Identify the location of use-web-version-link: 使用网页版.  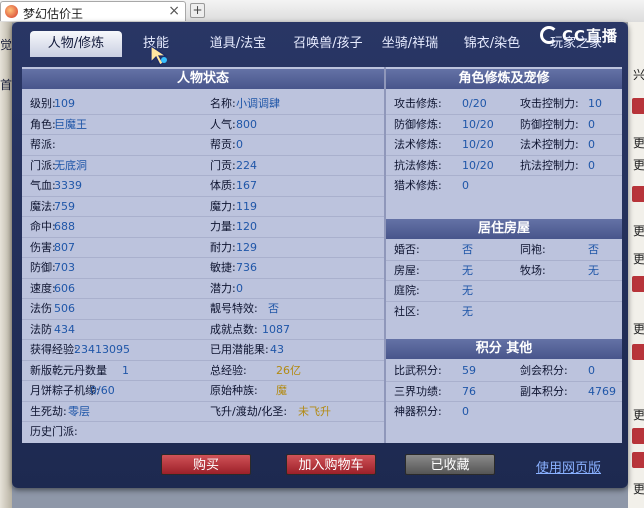
(568, 466).